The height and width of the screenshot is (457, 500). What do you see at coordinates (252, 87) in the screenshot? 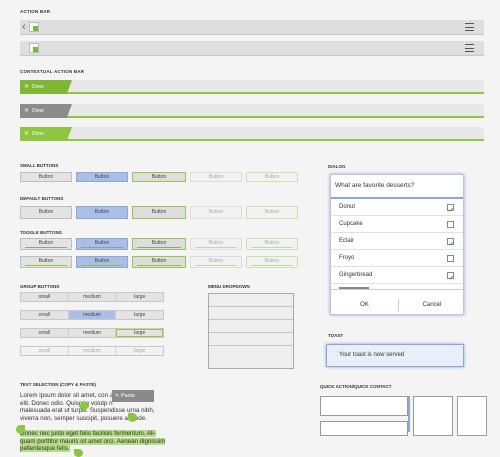
I see `contextual-action-bar-1: ✕ Done` at bounding box center [252, 87].